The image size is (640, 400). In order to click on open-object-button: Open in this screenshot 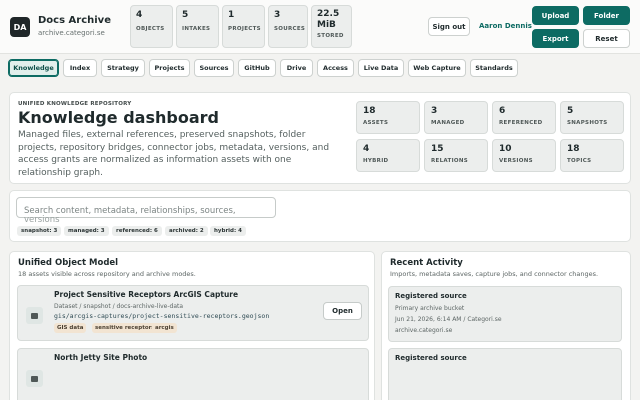, I will do `click(342, 311)`.